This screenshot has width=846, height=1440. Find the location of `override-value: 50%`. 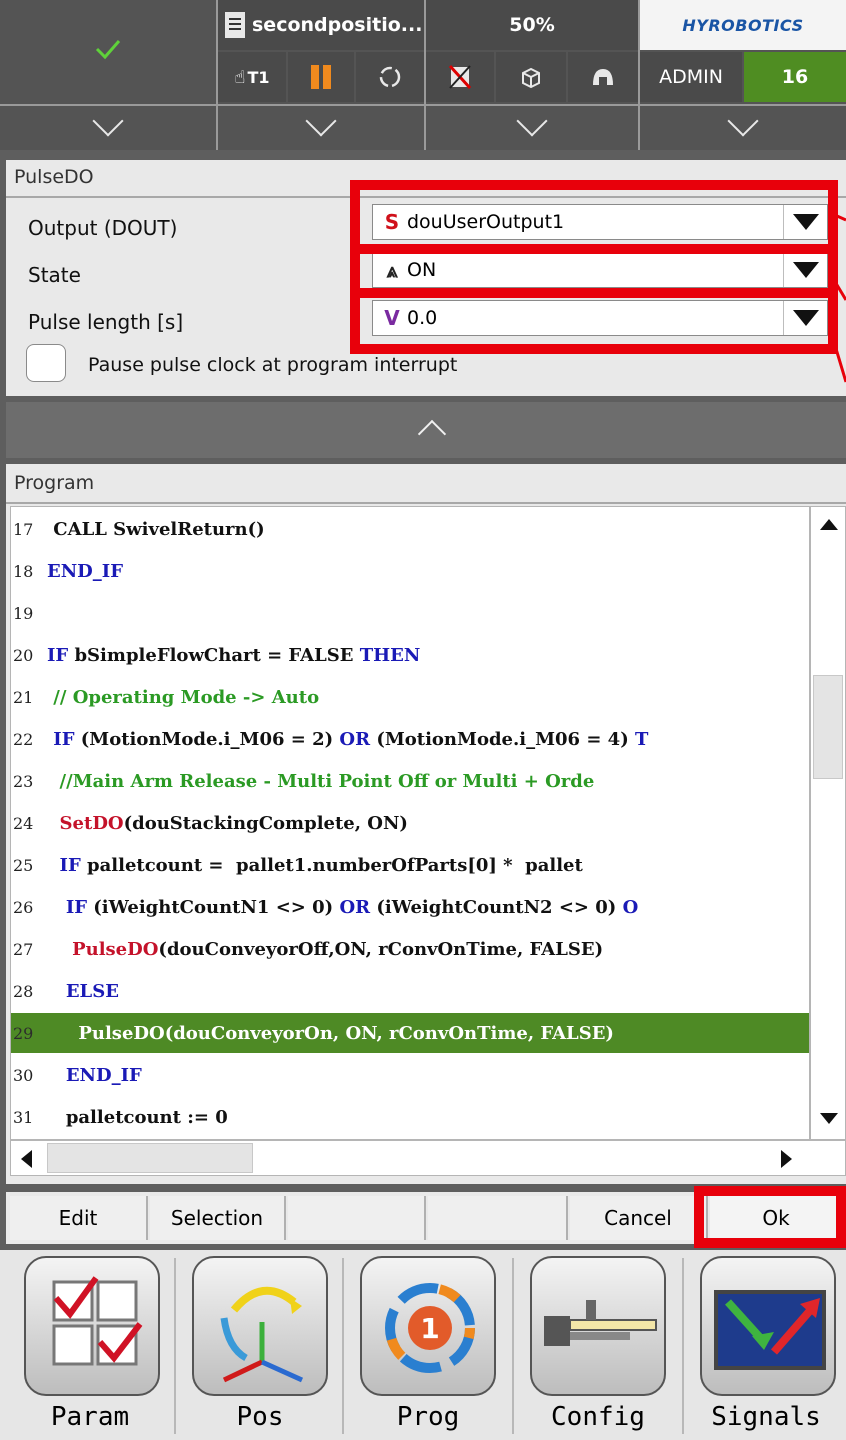

override-value: 50% is located at coordinates (532, 25).